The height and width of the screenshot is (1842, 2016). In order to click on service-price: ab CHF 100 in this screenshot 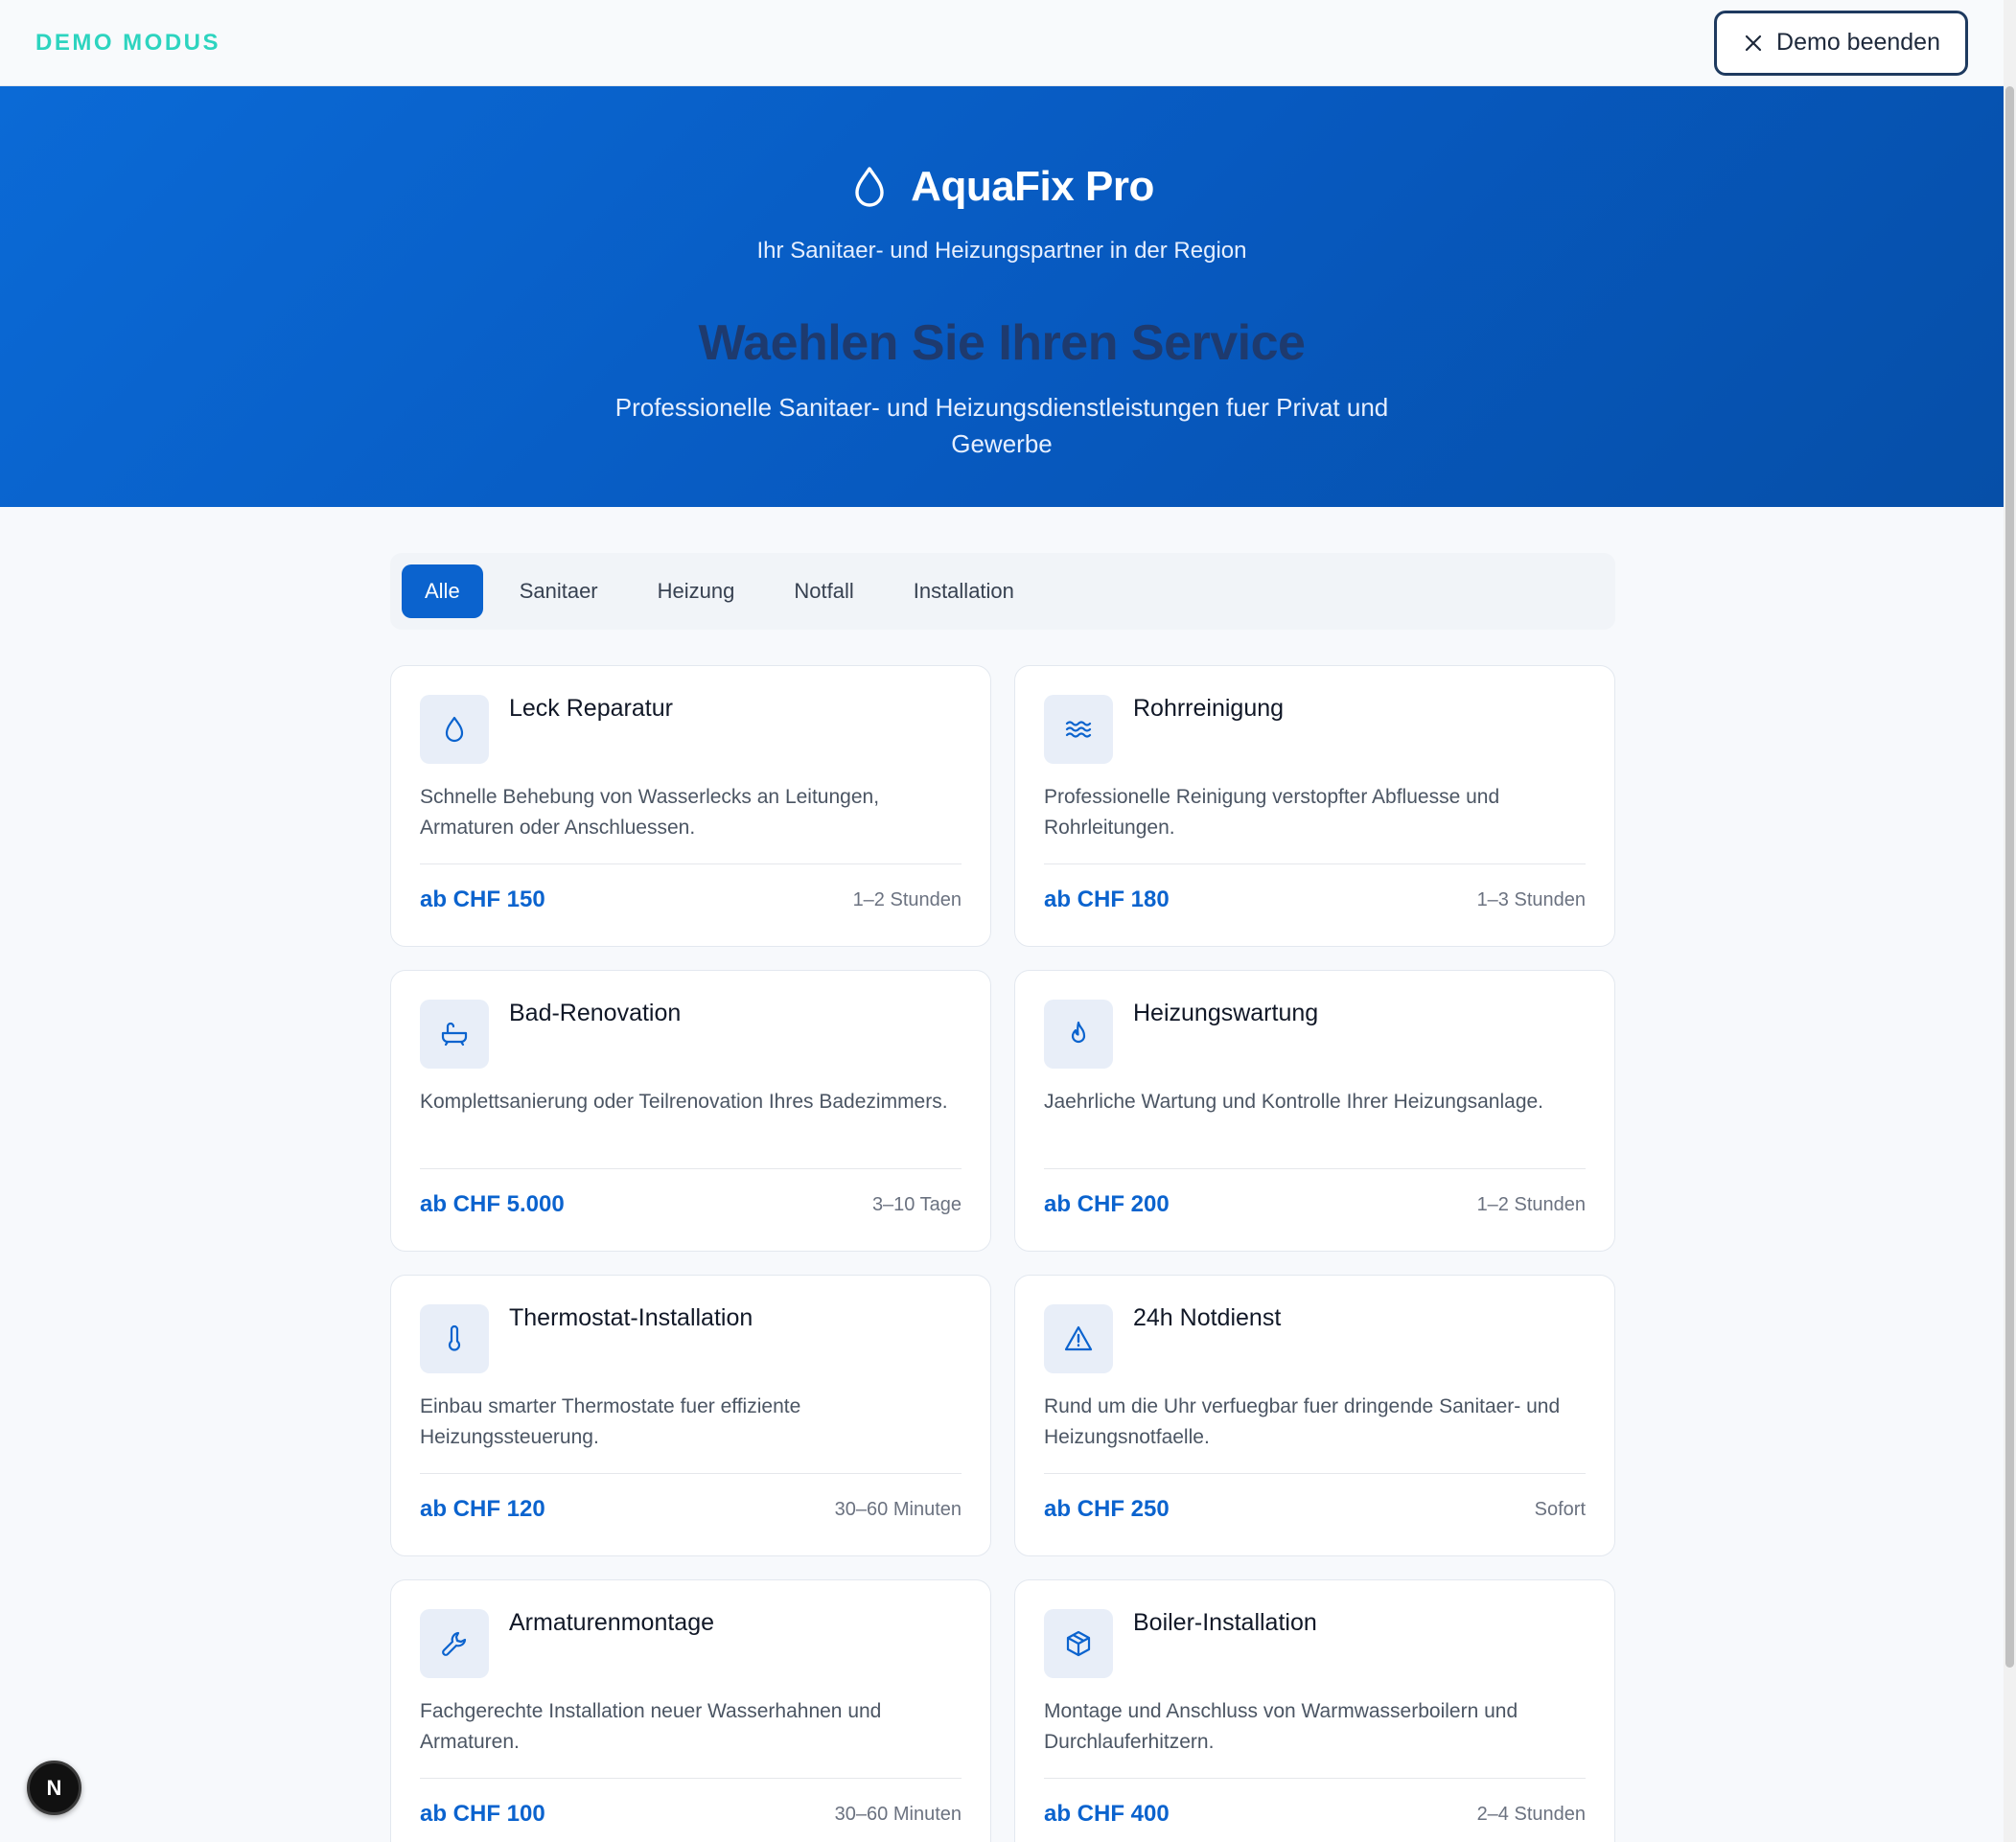, I will do `click(482, 1814)`.